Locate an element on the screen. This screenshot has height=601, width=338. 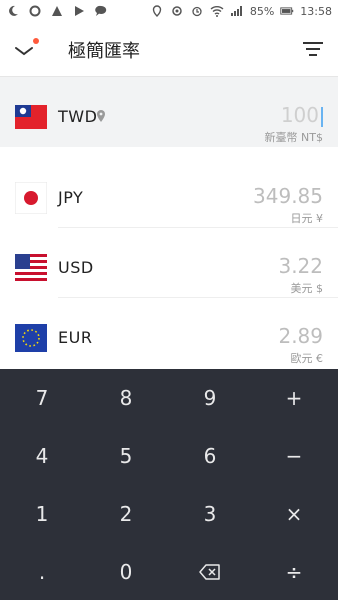
status-notifications is located at coordinates (57, 11).